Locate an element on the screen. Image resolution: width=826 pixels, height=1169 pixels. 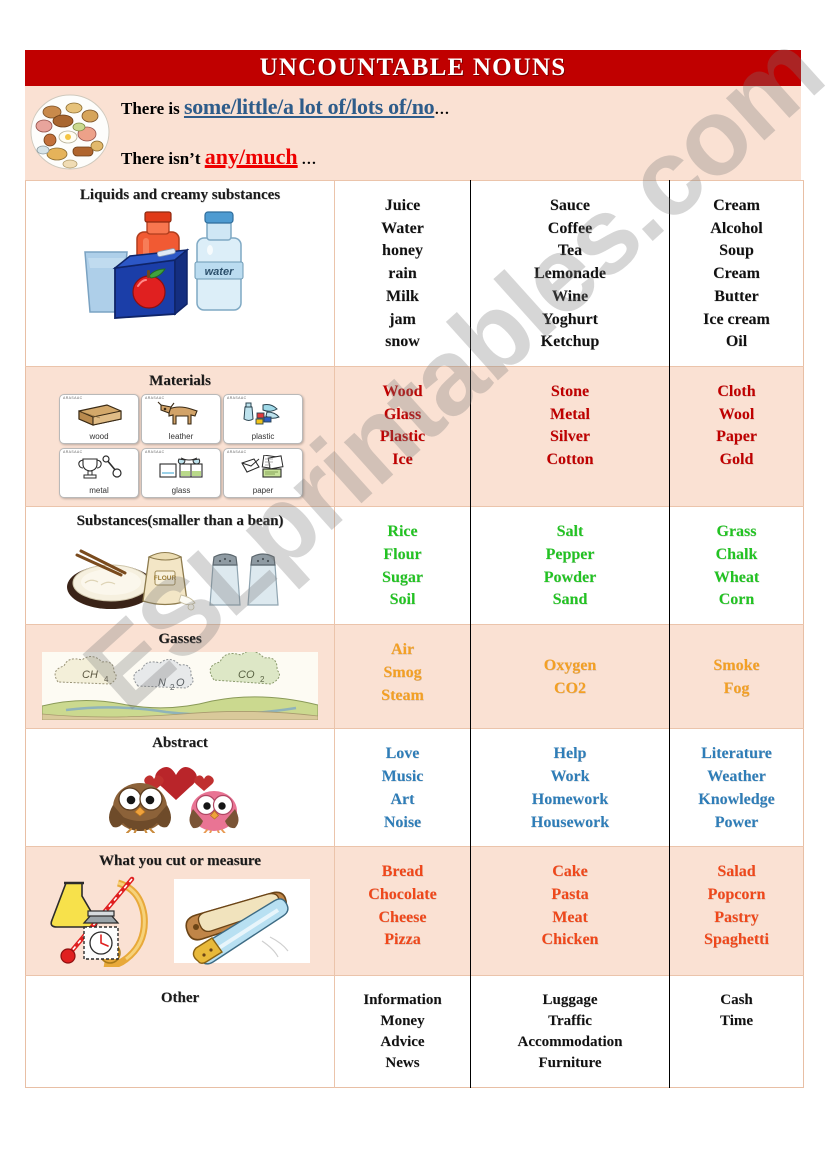
noun-word: Accommodation is located at coordinates (570, 1042).